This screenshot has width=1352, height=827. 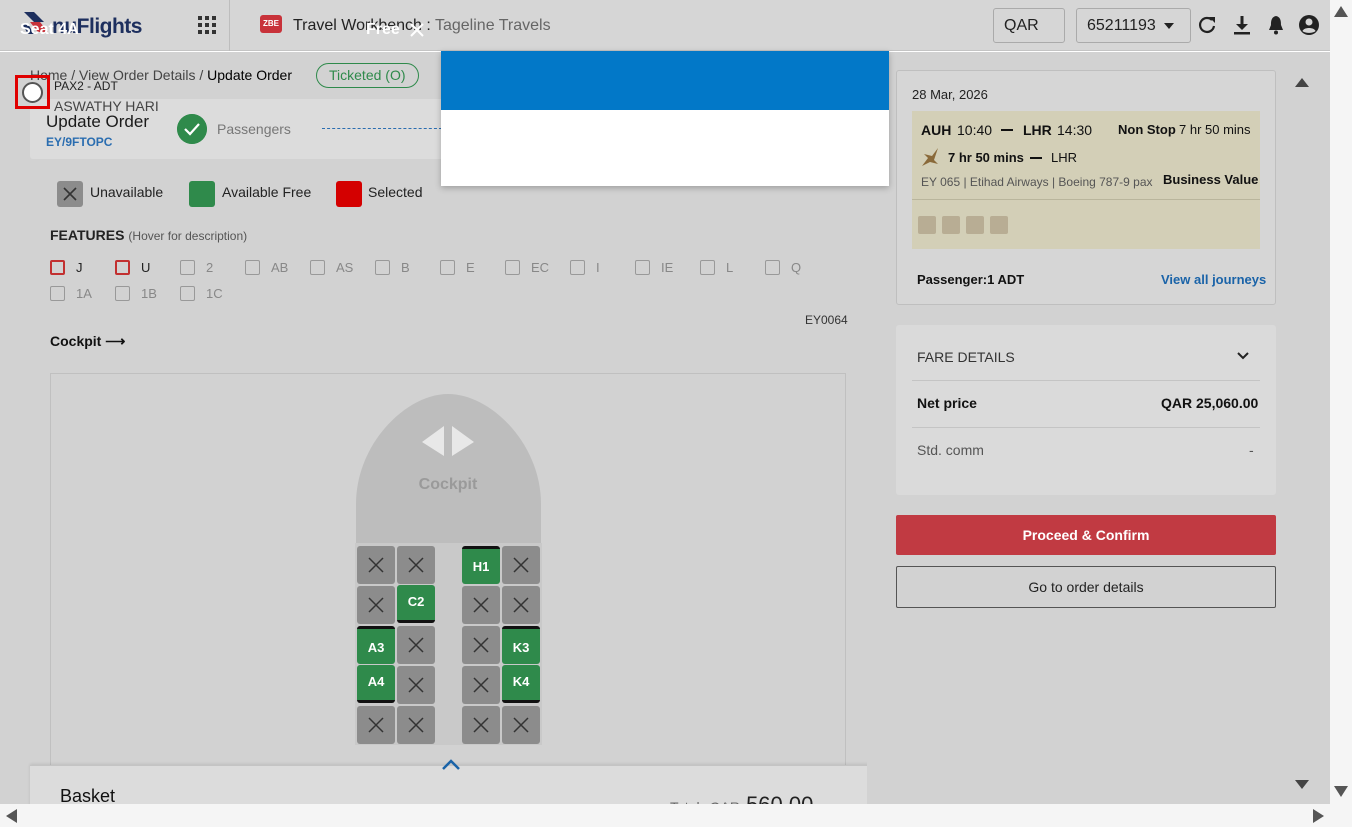 What do you see at coordinates (1086, 535) in the screenshot?
I see `proceed-confirm-button: Proceed & Confirm` at bounding box center [1086, 535].